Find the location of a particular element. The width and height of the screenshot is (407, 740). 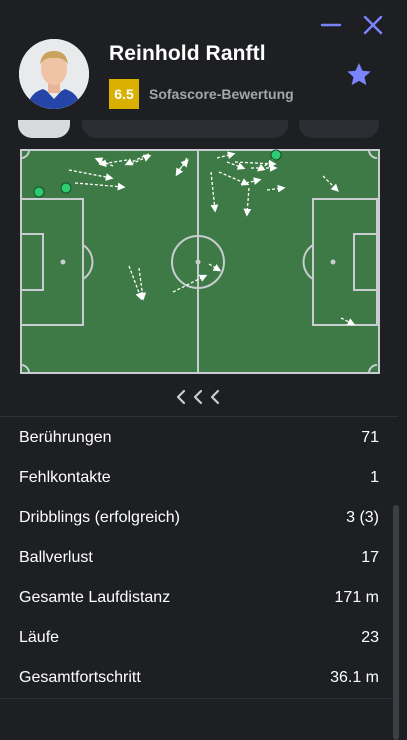

favorite-button is located at coordinates (359, 75).